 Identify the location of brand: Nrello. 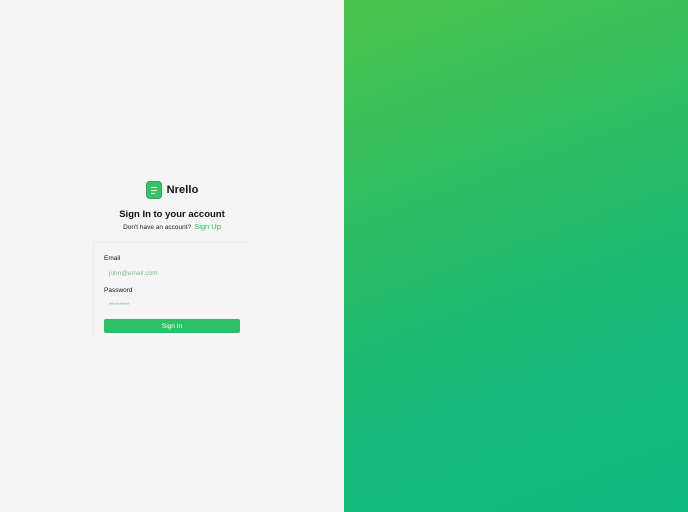
(172, 190).